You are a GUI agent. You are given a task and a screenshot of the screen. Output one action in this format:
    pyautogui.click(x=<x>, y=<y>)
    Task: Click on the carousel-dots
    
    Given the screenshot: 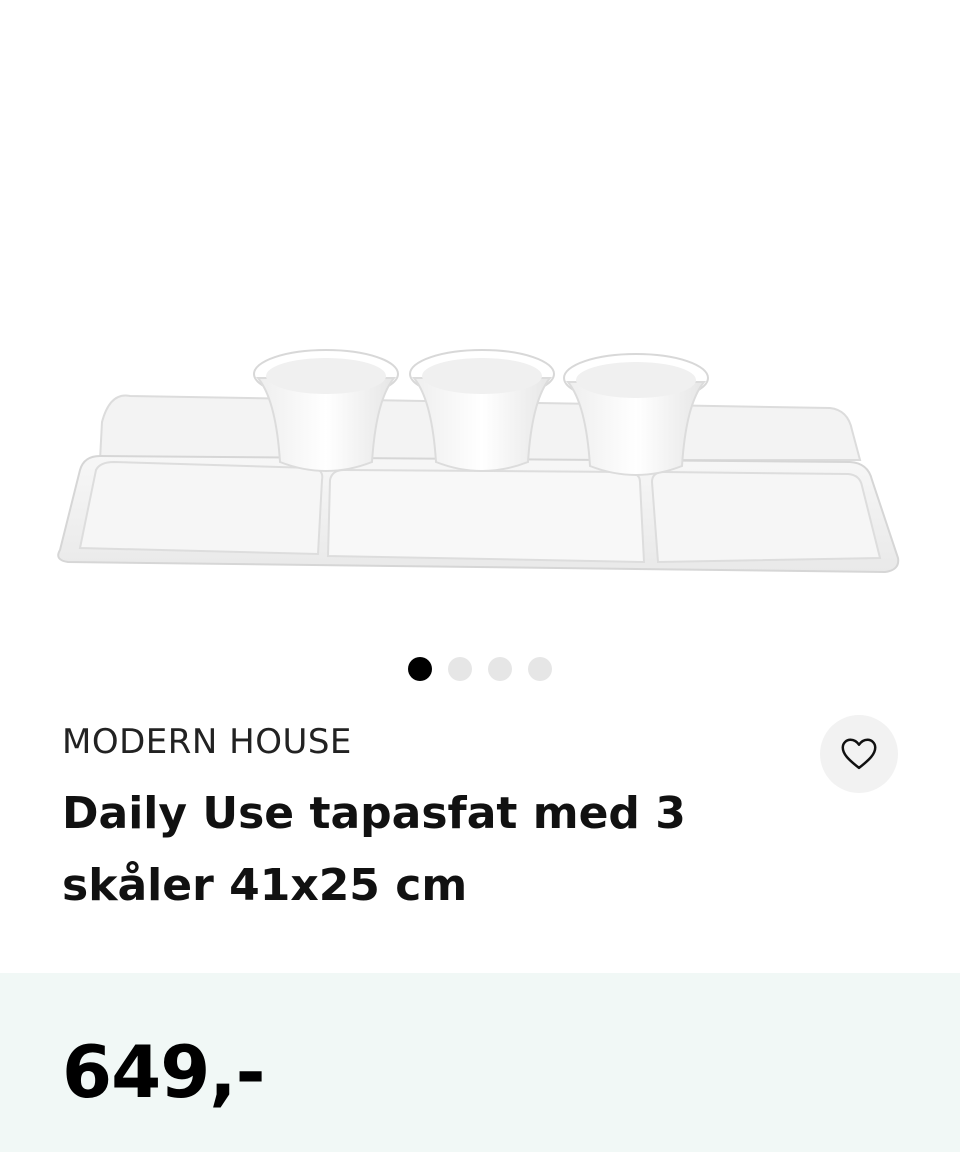 What is the action you would take?
    pyautogui.click(x=480, y=669)
    